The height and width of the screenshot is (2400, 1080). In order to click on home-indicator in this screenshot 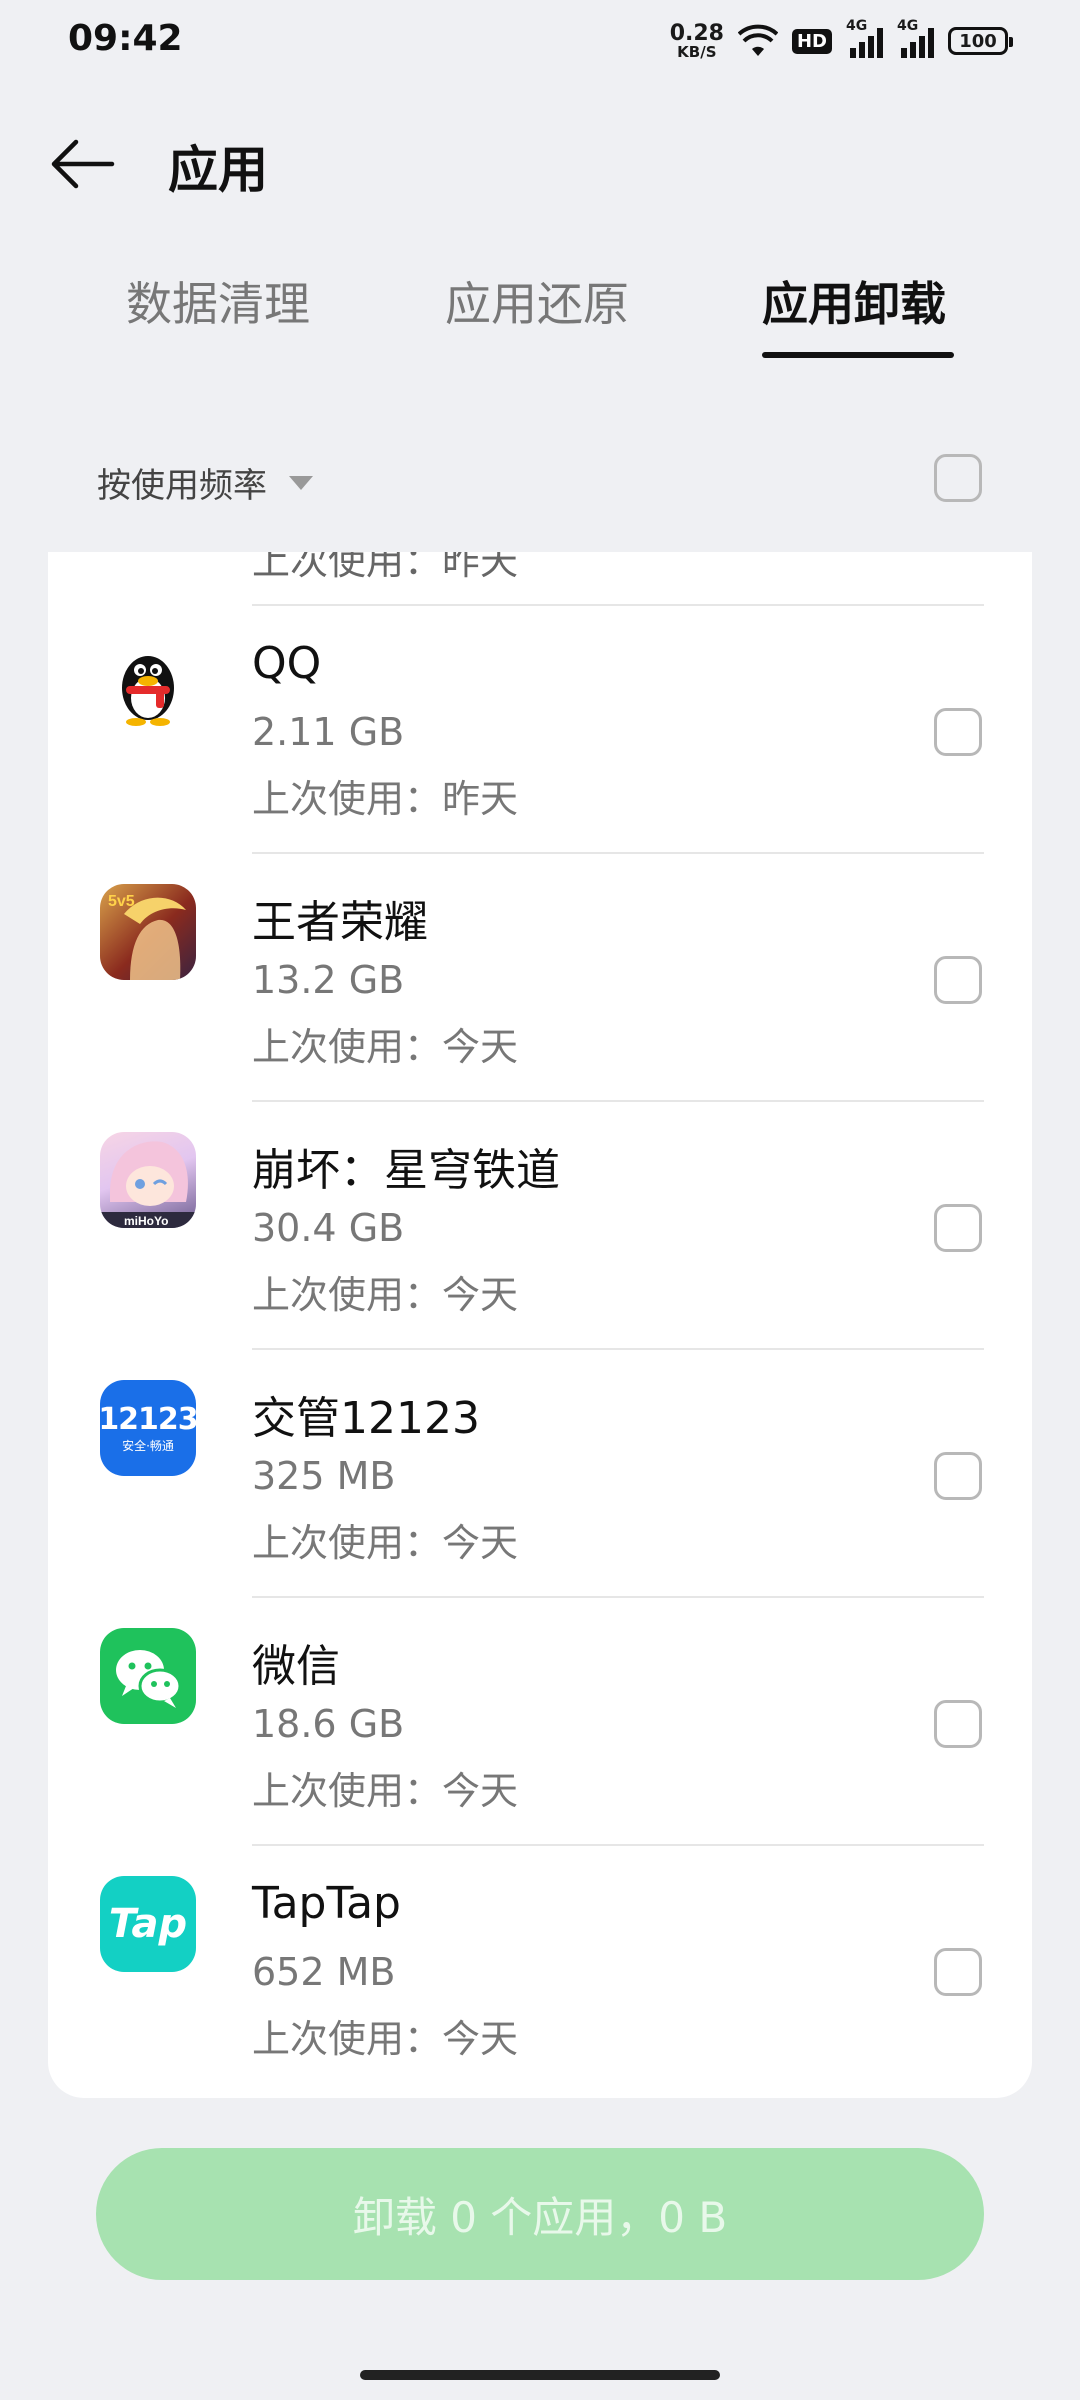, I will do `click(540, 2375)`.